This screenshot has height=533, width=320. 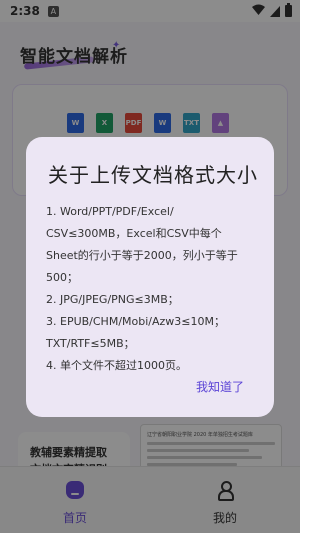 I want to click on dialog-line: Sheet的行小于等于2000，列小于等于, so click(x=142, y=255).